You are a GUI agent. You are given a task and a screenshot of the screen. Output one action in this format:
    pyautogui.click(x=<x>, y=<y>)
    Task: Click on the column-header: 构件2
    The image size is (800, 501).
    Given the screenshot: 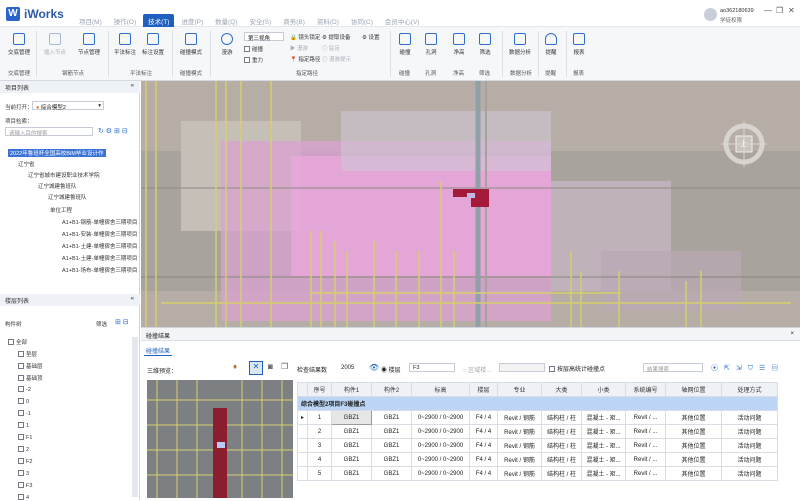 What is the action you would take?
    pyautogui.click(x=392, y=389)
    